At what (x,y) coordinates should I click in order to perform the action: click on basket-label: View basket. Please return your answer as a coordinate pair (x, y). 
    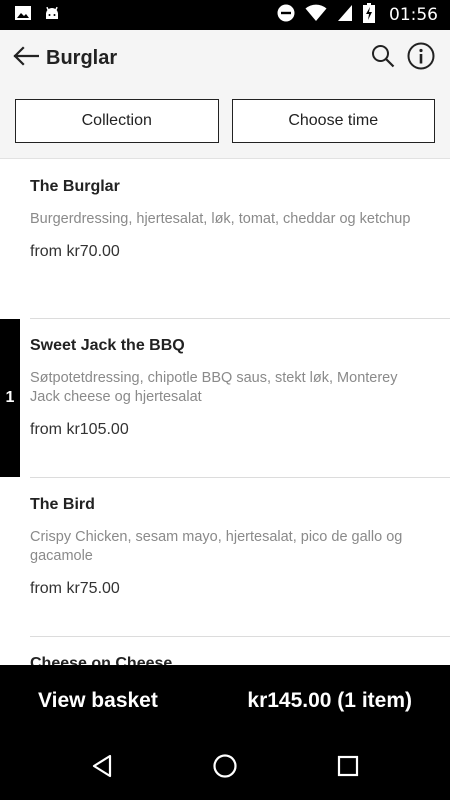
    Looking at the image, I should click on (98, 700).